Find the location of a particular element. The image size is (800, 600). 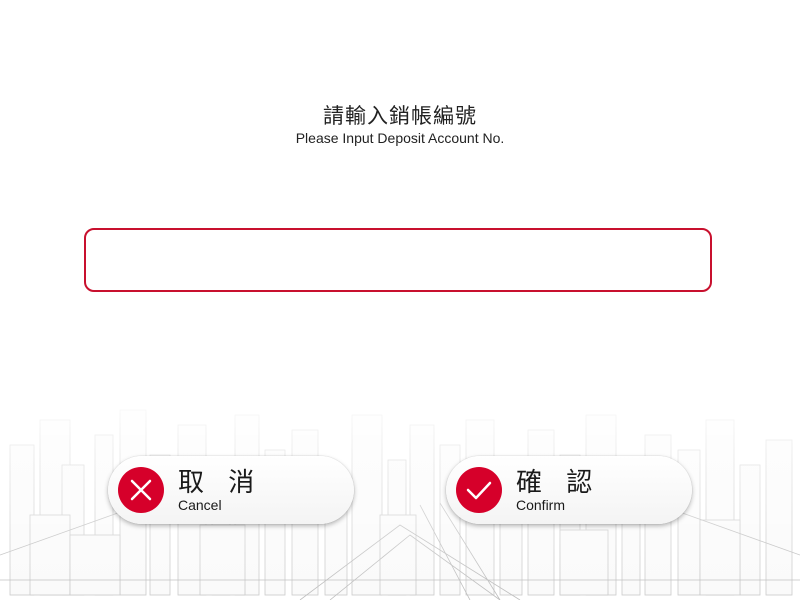

cancel-button: 取 消 Cancel is located at coordinates (231, 490).